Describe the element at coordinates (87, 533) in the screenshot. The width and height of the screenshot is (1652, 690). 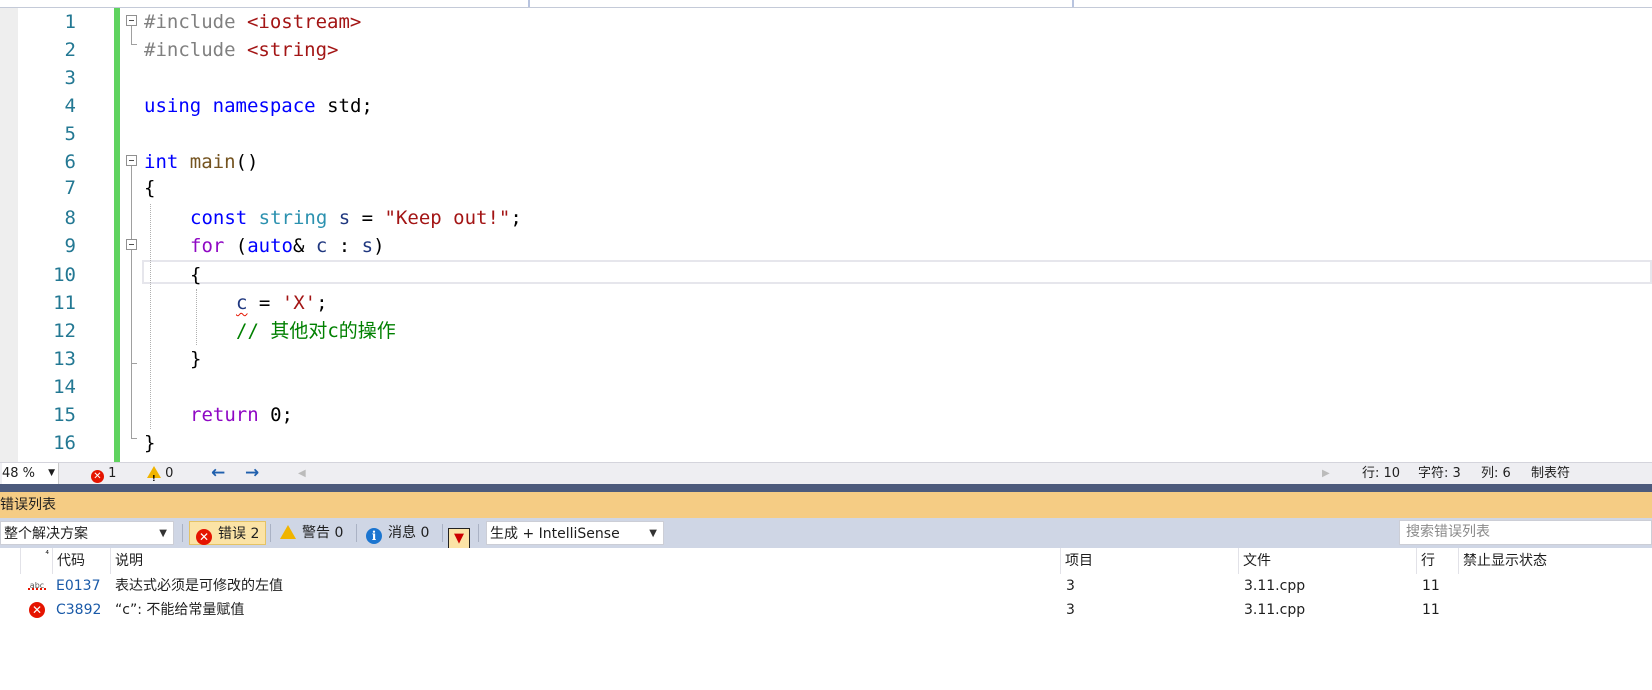
I see `scope-dropdown: 整个解决方案 ▼` at that location.